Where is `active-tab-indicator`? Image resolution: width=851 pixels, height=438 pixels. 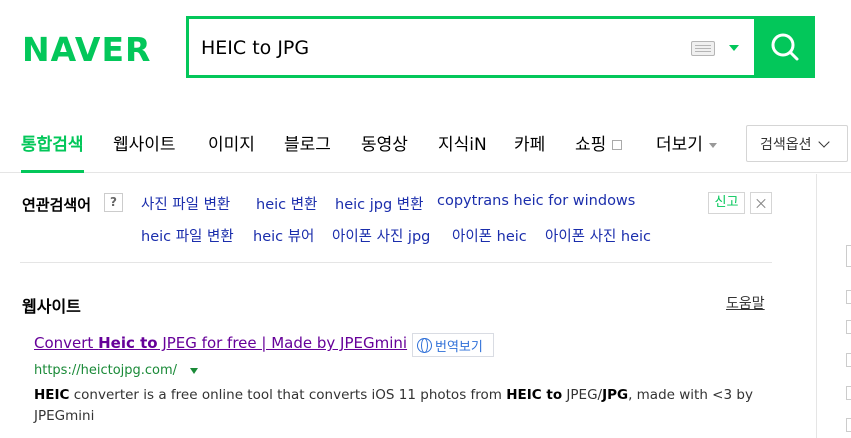 active-tab-indicator is located at coordinates (52, 171).